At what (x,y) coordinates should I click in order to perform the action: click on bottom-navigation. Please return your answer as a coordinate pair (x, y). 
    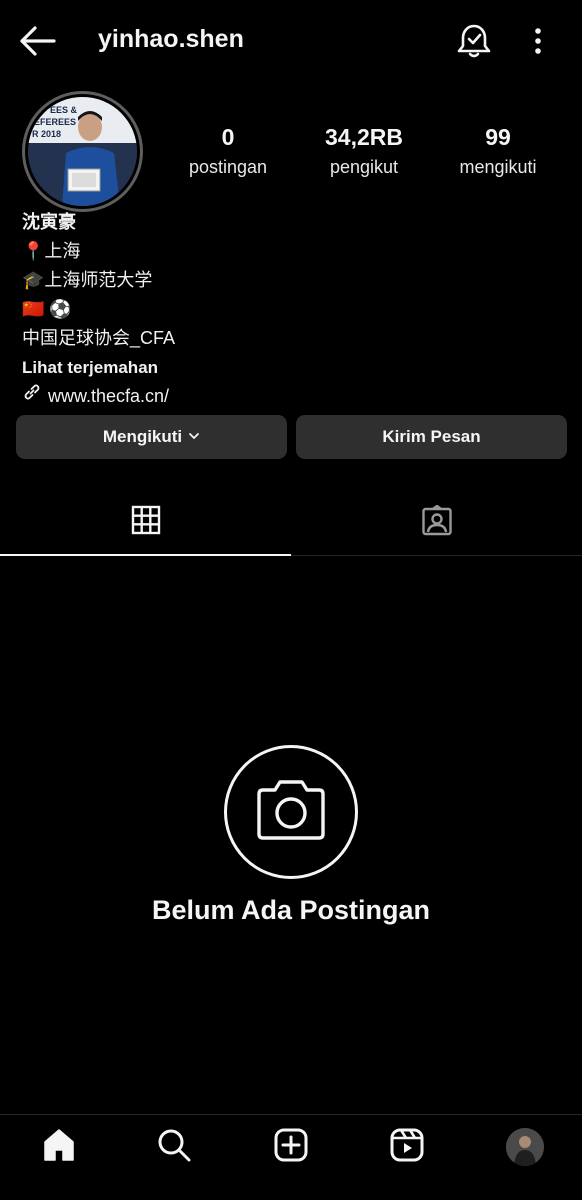
    Looking at the image, I should click on (291, 1157).